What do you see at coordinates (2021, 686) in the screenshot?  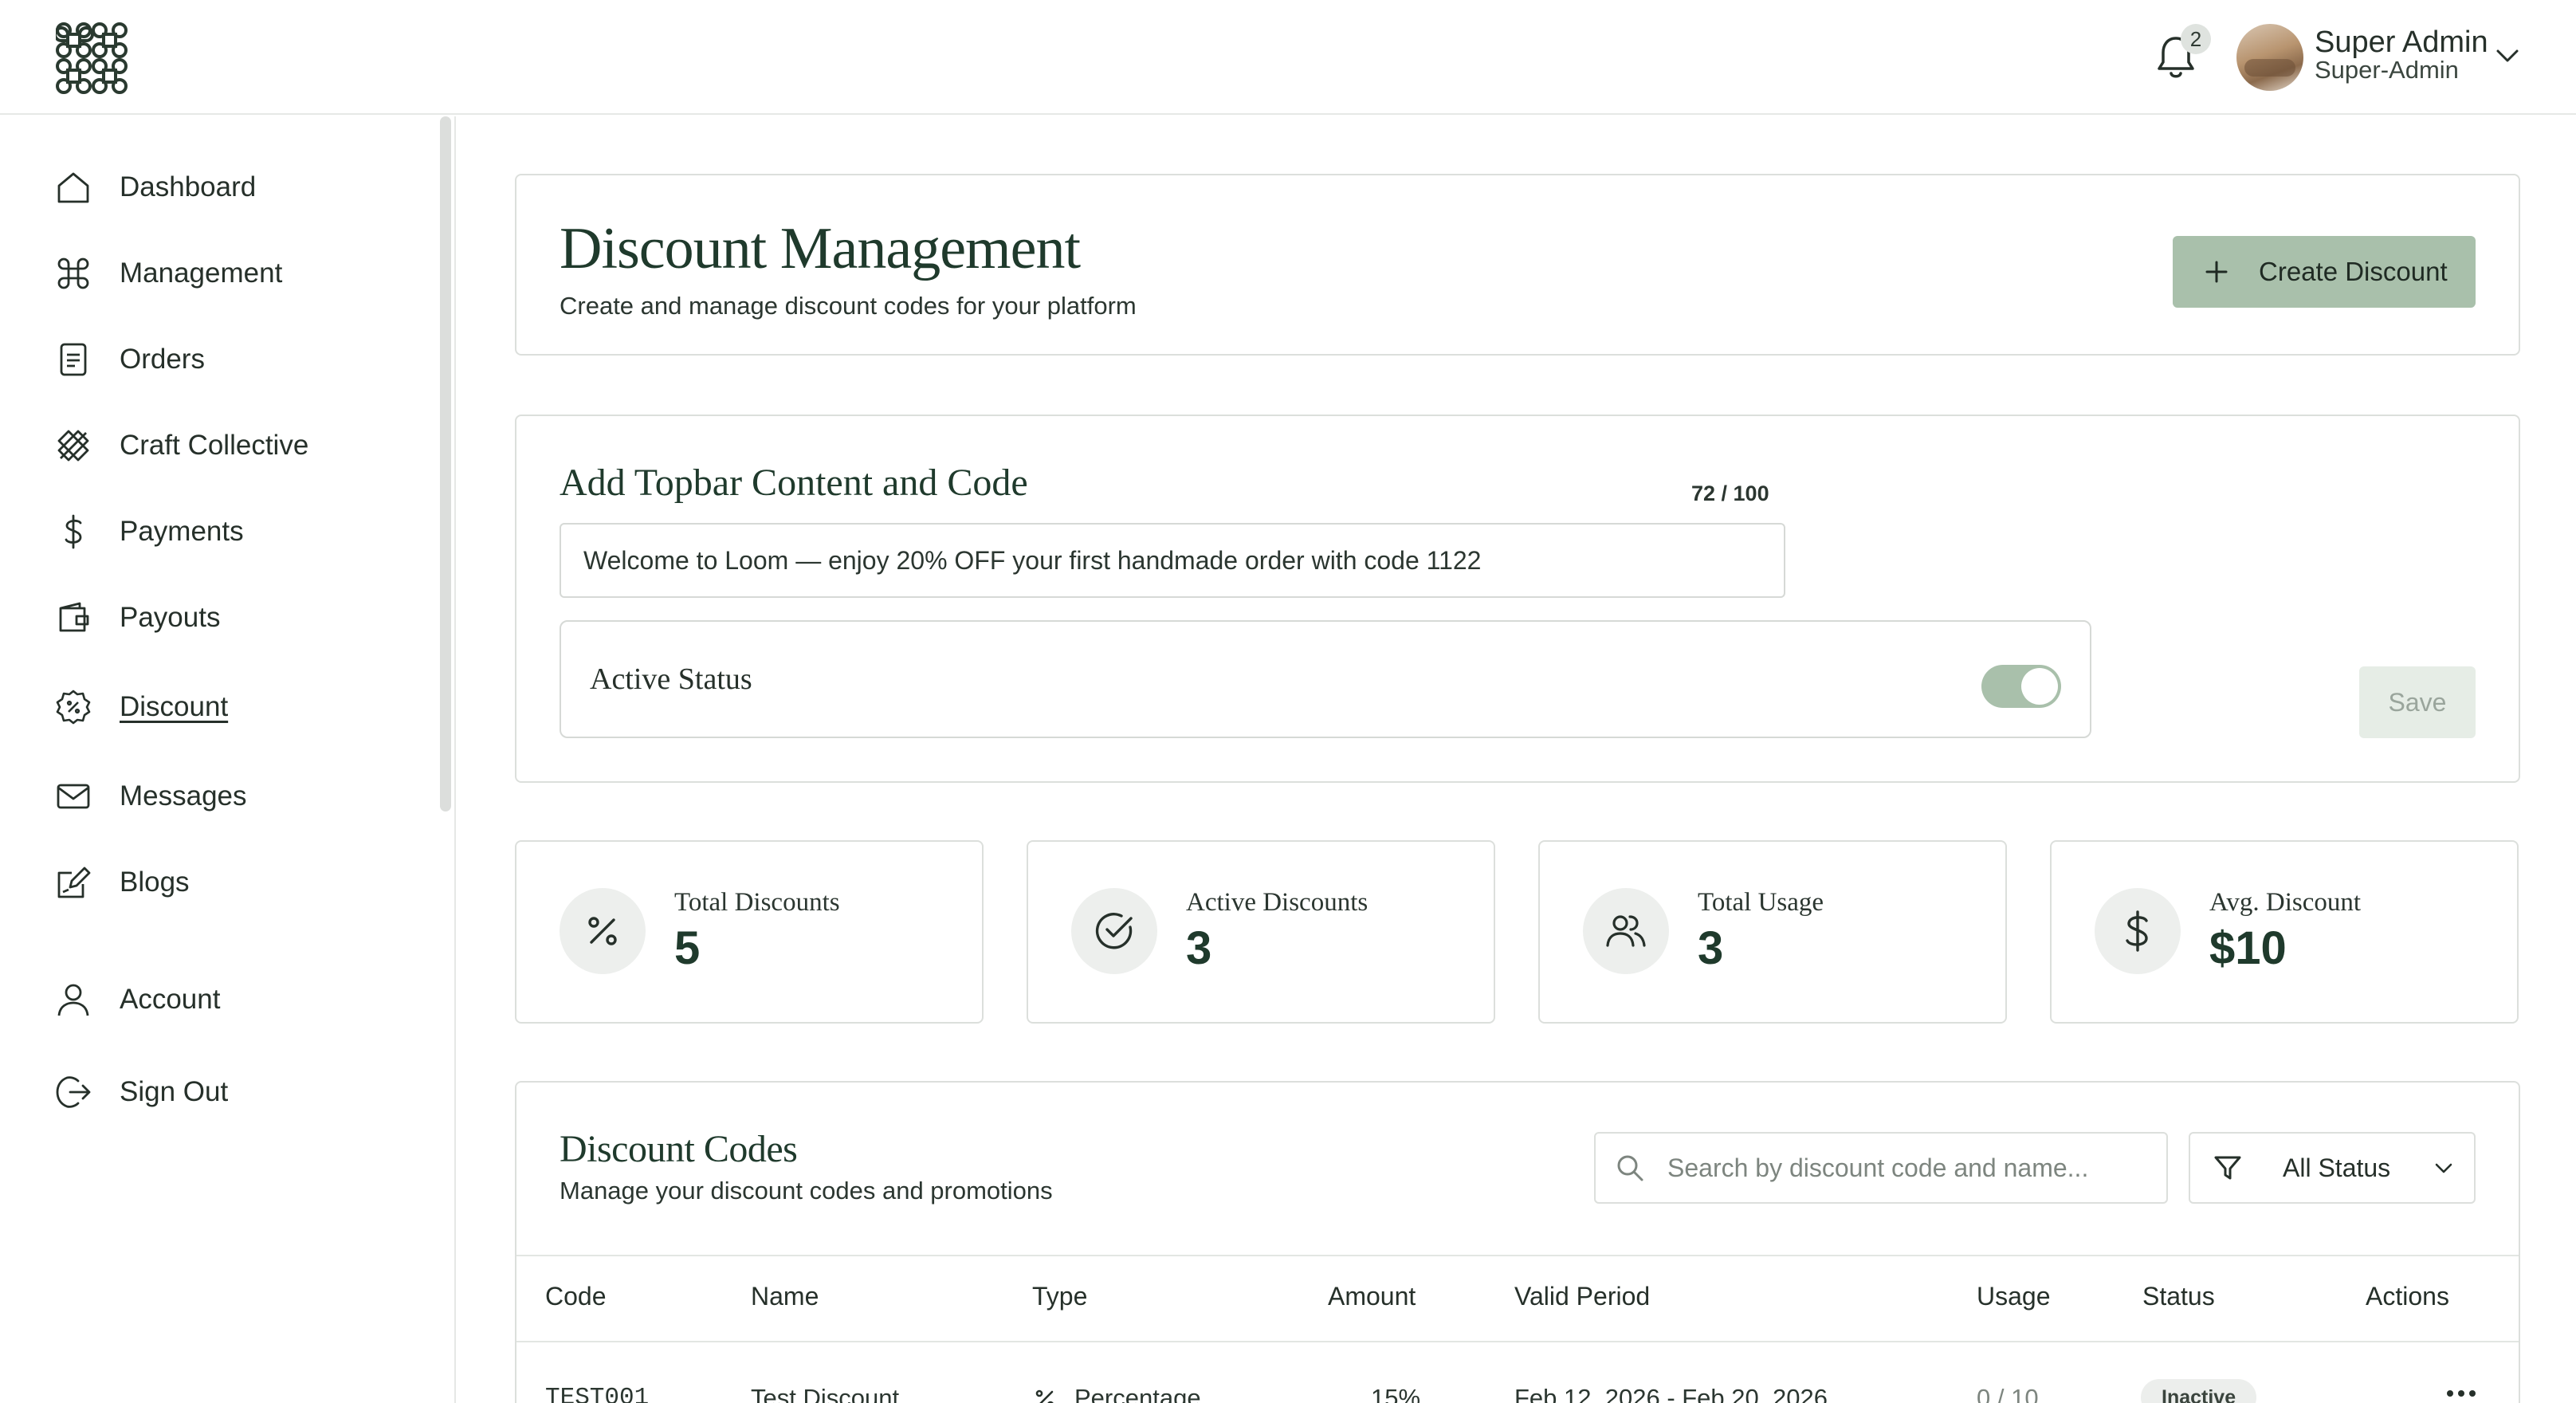 I see `active-status-toggle` at bounding box center [2021, 686].